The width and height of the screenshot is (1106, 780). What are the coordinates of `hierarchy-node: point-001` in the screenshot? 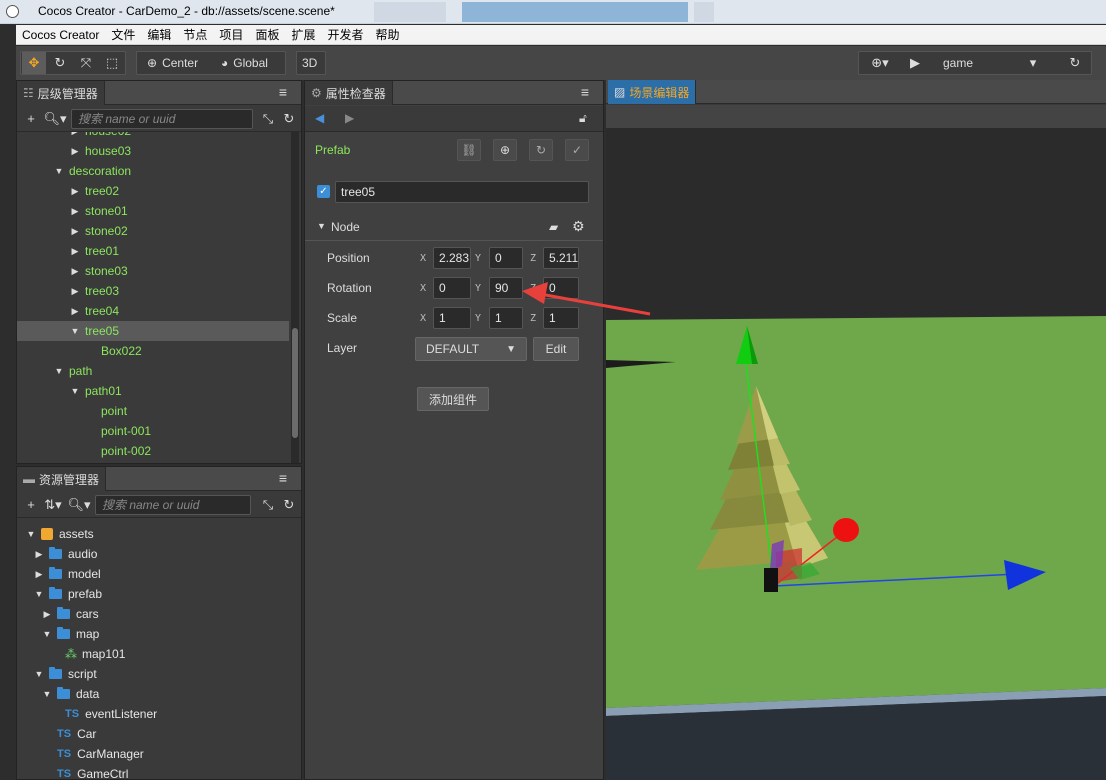 It's located at (153, 431).